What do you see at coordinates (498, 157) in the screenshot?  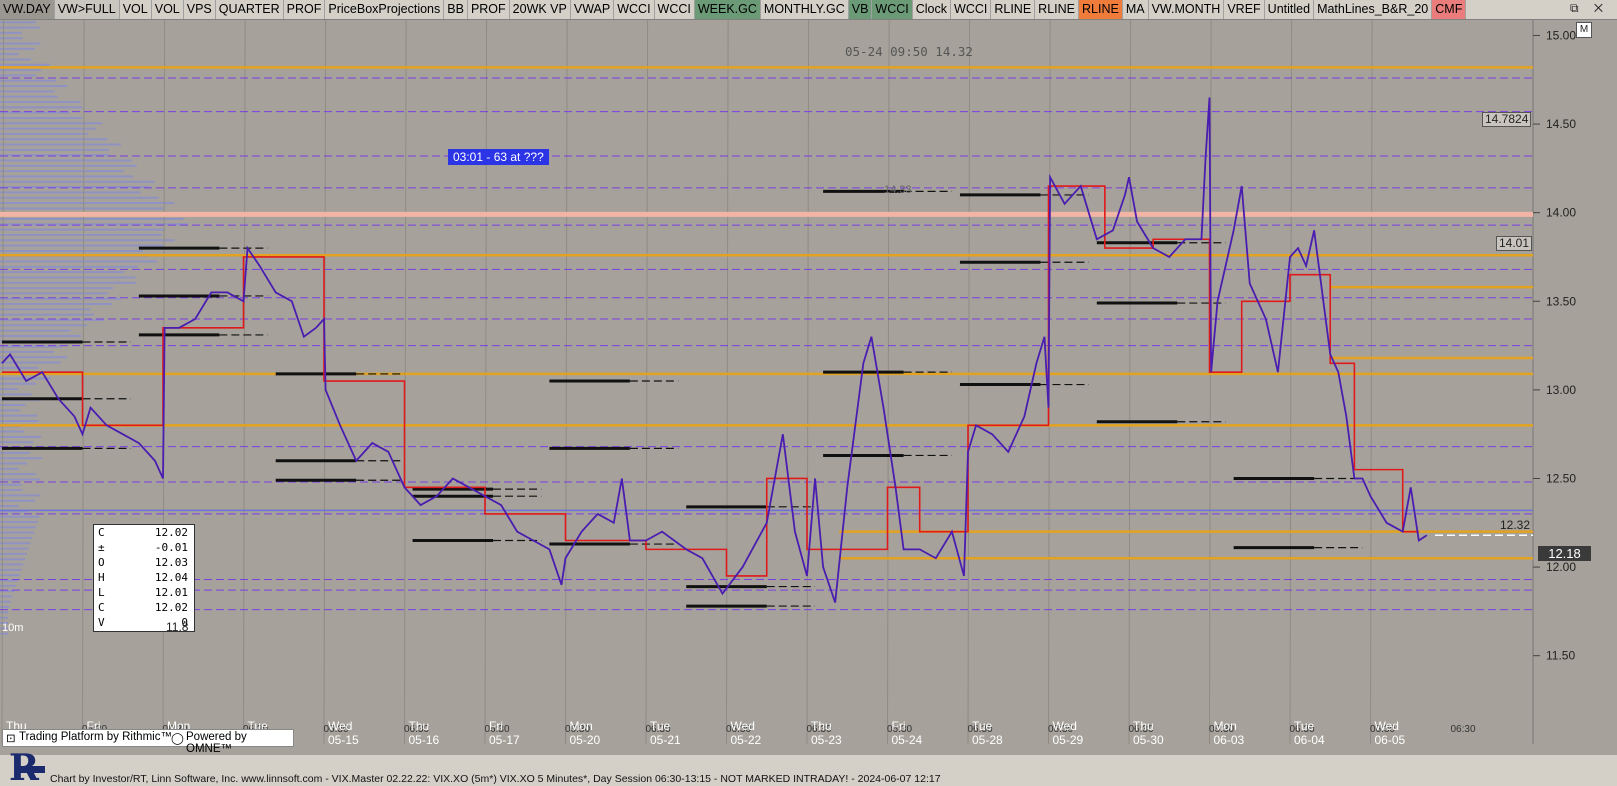 I see `alert-label: 03:01 - 63 at ???` at bounding box center [498, 157].